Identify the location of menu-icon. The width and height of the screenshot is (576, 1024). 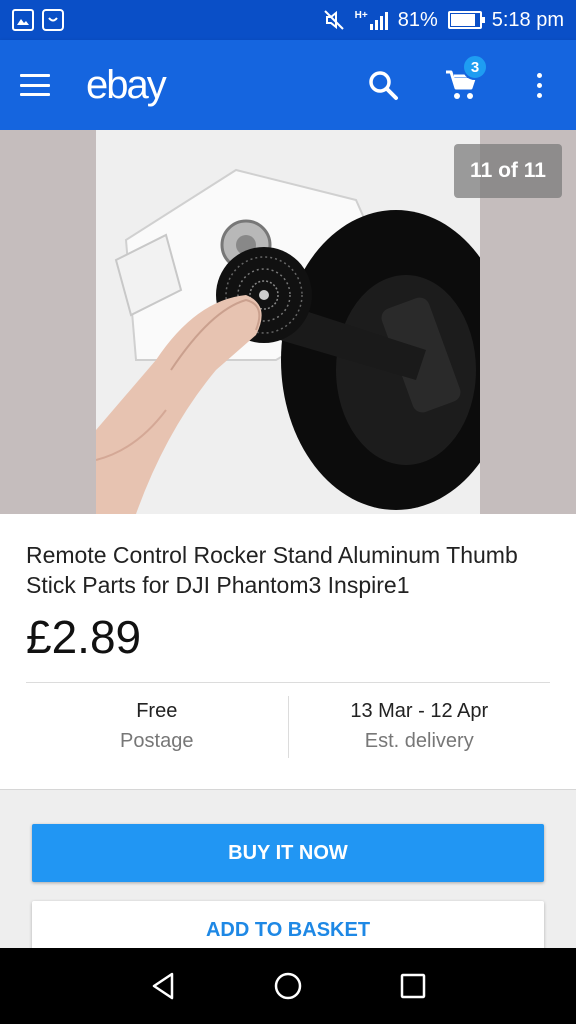
(35, 85).